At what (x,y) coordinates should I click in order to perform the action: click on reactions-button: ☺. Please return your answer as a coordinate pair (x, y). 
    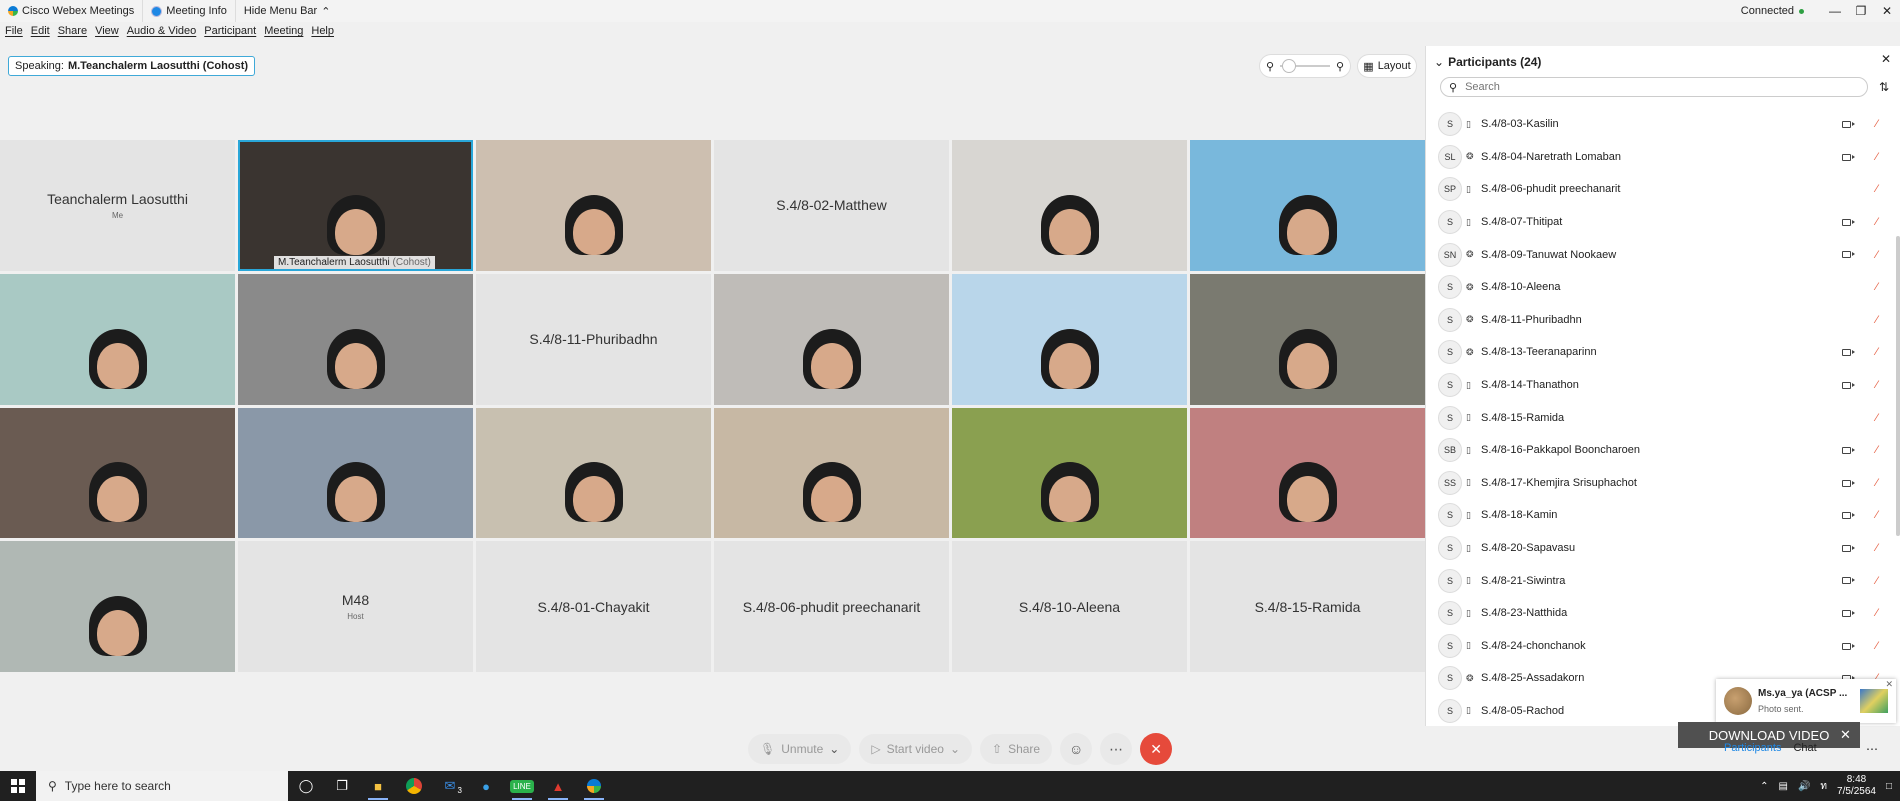
    Looking at the image, I should click on (1076, 749).